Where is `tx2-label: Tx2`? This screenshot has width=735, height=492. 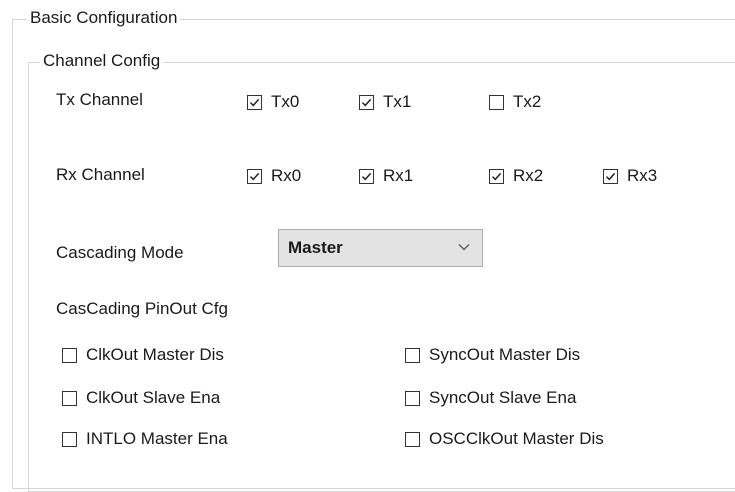 tx2-label: Tx2 is located at coordinates (527, 101).